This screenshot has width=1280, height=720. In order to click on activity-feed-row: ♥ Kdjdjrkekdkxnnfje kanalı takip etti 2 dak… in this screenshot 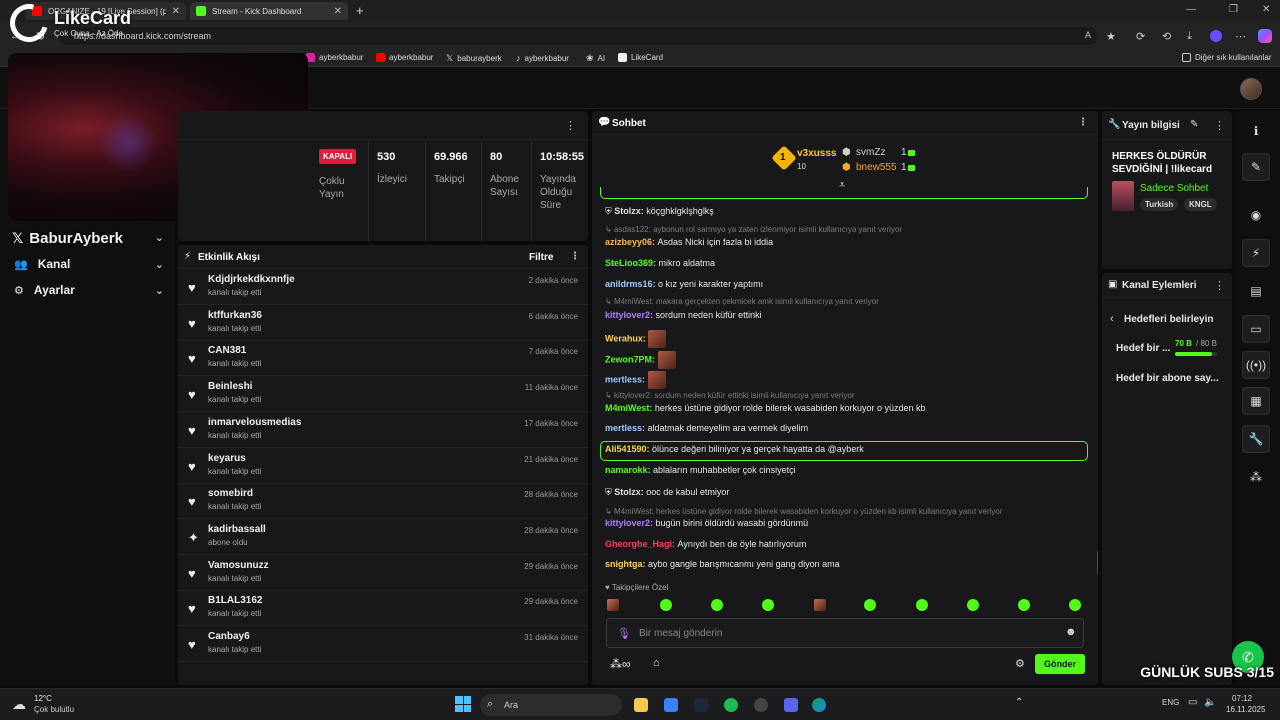, I will do `click(383, 287)`.